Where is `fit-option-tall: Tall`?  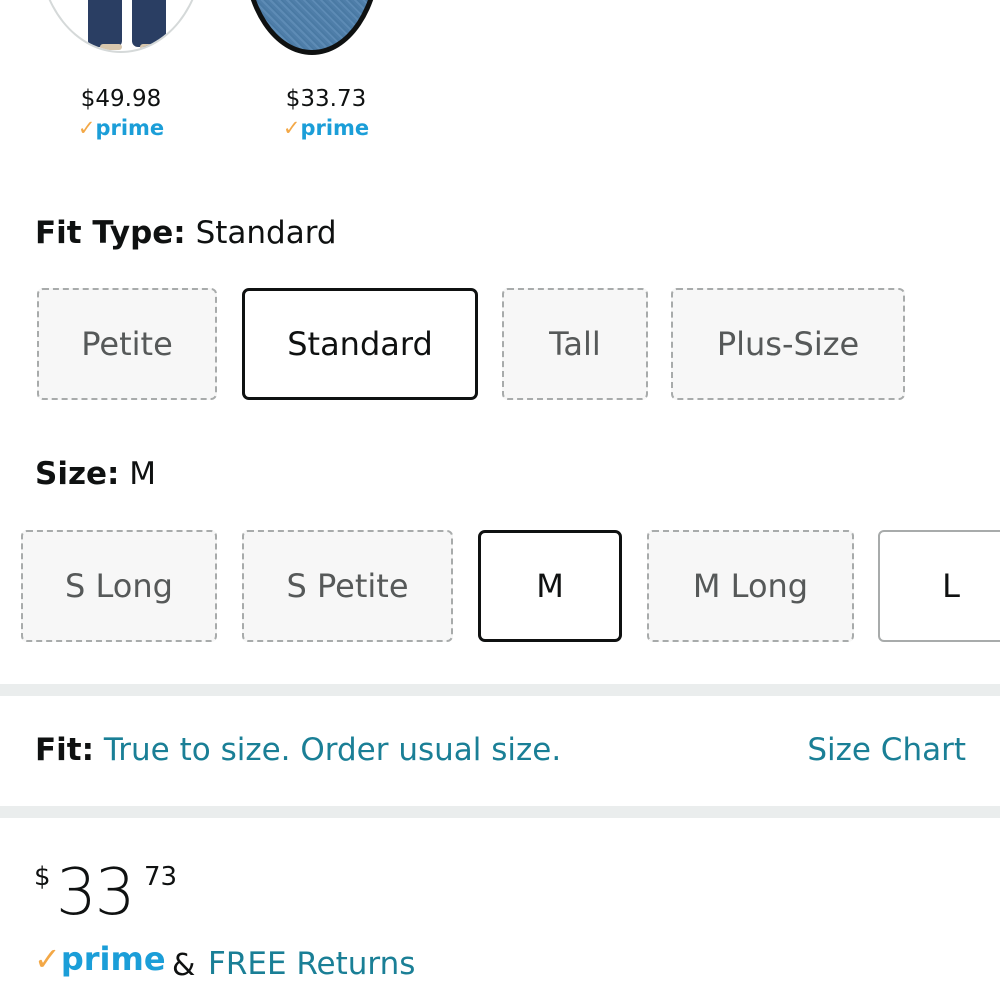 fit-option-tall: Tall is located at coordinates (575, 344).